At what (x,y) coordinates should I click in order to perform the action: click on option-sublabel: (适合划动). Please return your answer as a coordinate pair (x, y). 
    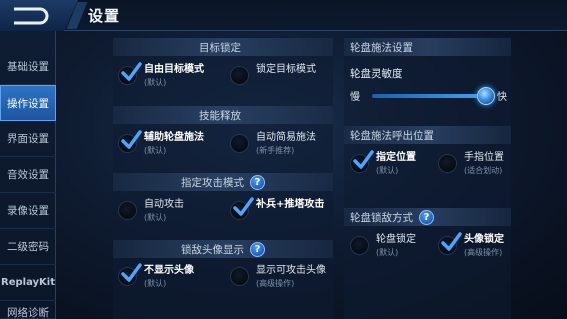
    Looking at the image, I should click on (483, 170).